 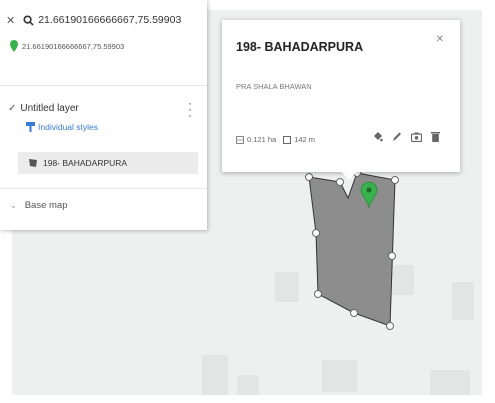 What do you see at coordinates (14, 46) in the screenshot?
I see `pin-icon` at bounding box center [14, 46].